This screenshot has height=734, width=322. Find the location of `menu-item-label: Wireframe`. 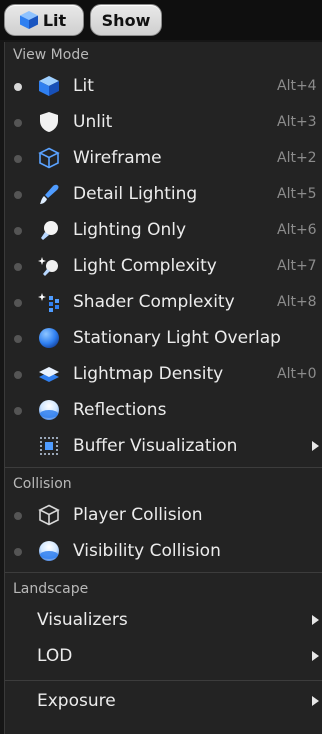

menu-item-label: Wireframe is located at coordinates (117, 158).